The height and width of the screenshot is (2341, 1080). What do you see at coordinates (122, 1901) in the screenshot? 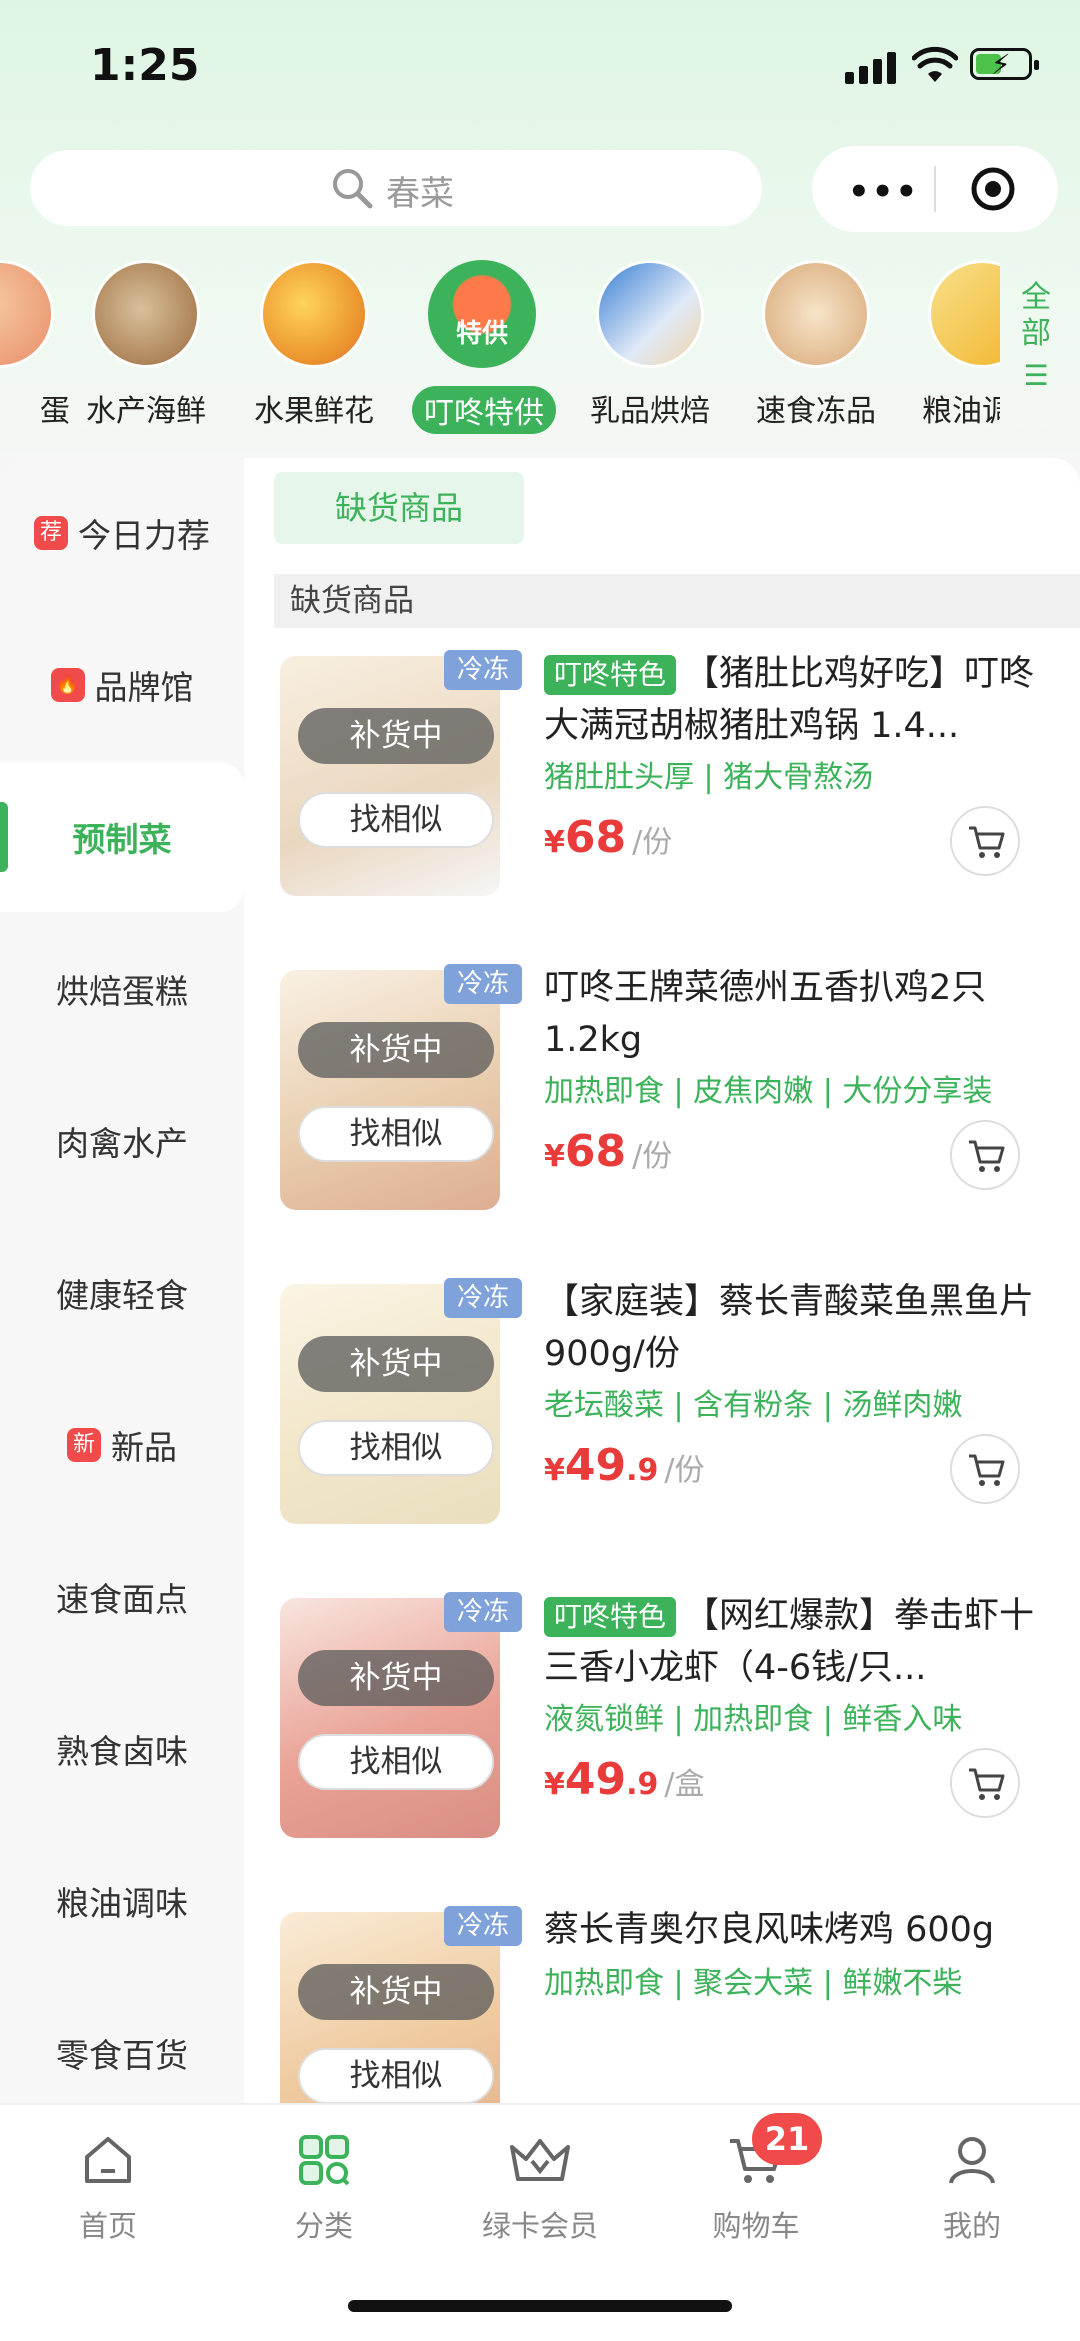
I see `sidebar-item-grain-seasoning: 粮油调味` at bounding box center [122, 1901].